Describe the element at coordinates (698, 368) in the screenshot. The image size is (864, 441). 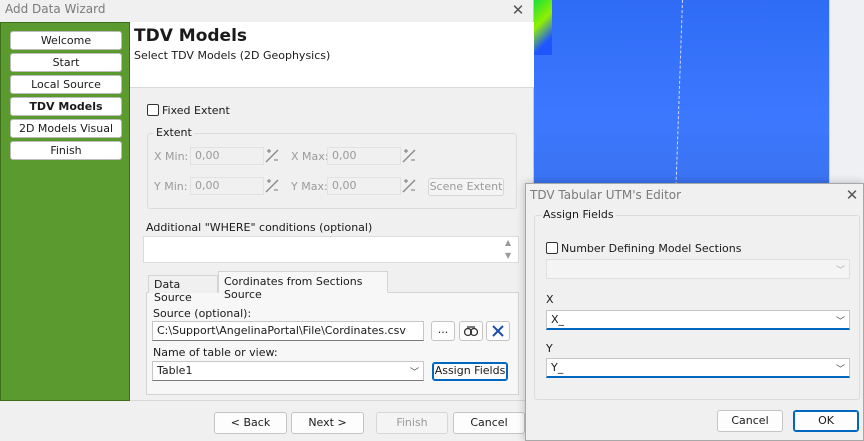
I see `y-select: Y_ ﹀` at that location.